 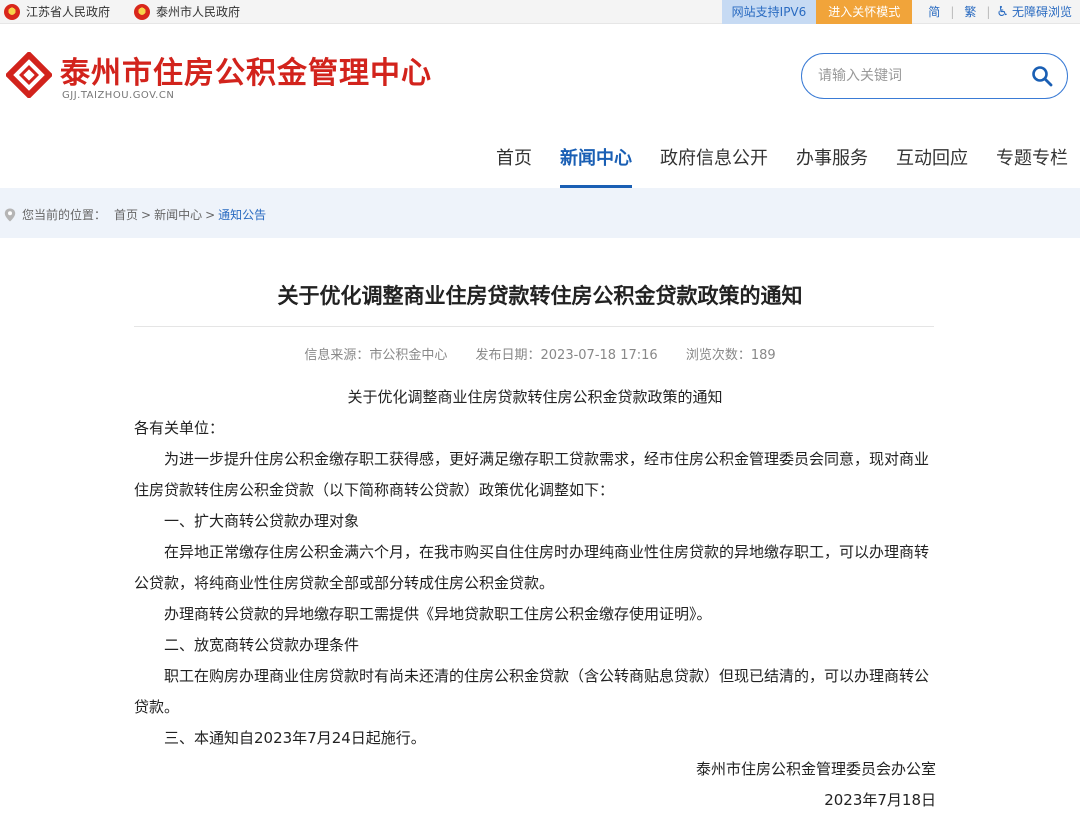 I want to click on article-paragraph: 三、本通知自2023年7月24日起施行。, so click(x=295, y=738).